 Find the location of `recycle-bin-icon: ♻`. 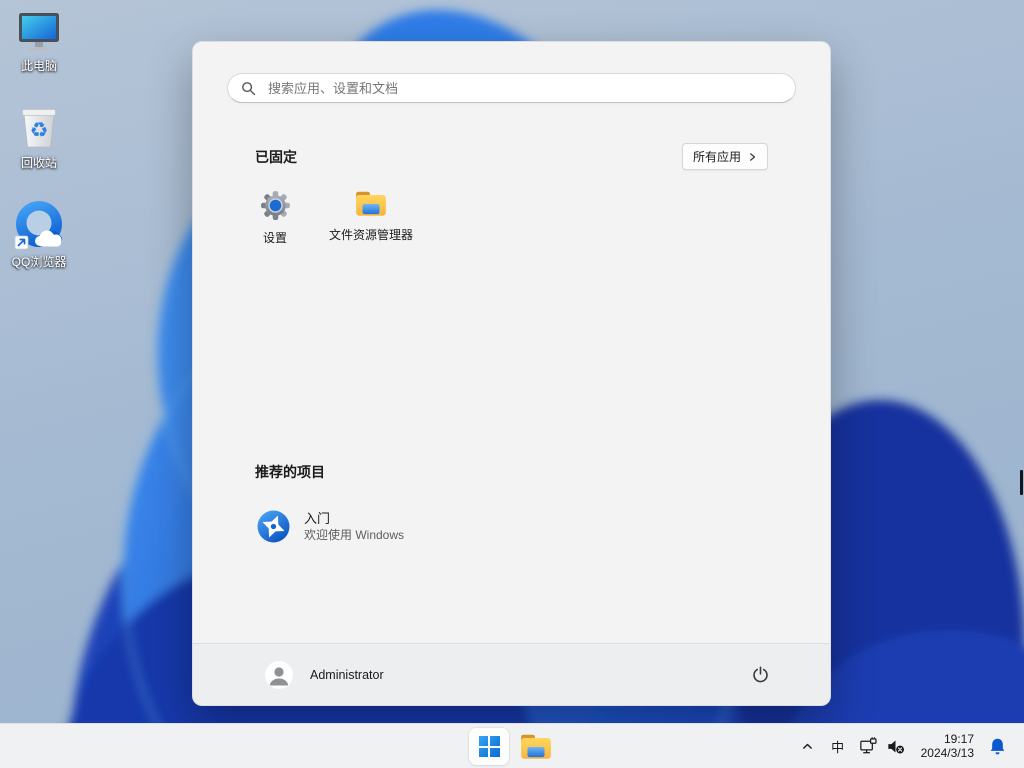

recycle-bin-icon: ♻ is located at coordinates (39, 128).